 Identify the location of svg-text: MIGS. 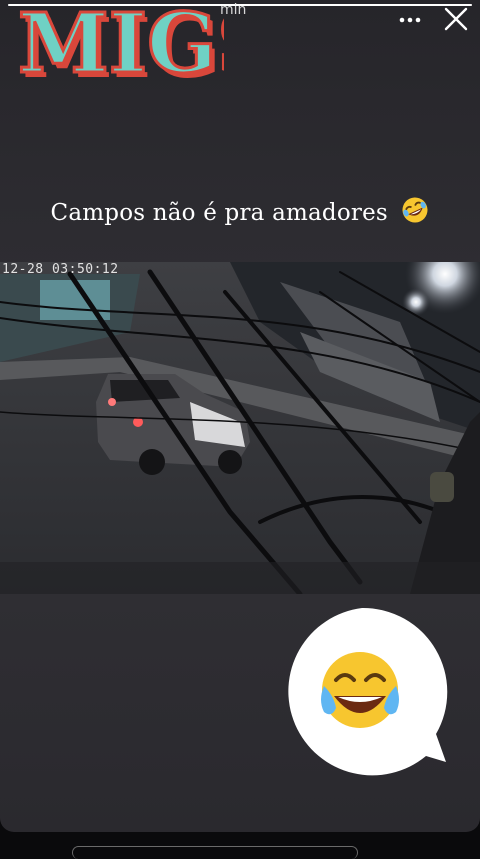
(121, 40).